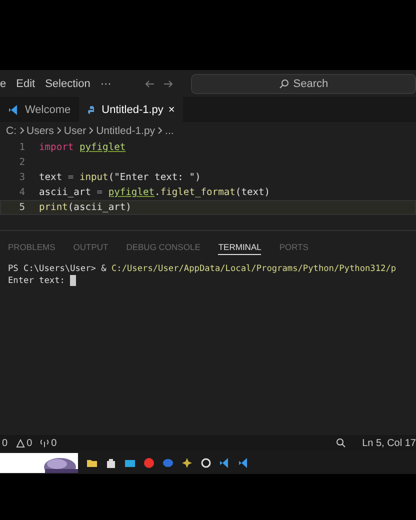  Describe the element at coordinates (21, 192) in the screenshot. I see `line-number: 4` at that location.